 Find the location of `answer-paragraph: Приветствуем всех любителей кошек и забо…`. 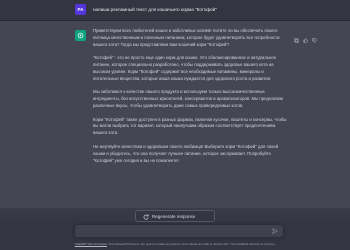

answer-paragraph: Приветствуем всех любителей кошек и забо… is located at coordinates (186, 37).